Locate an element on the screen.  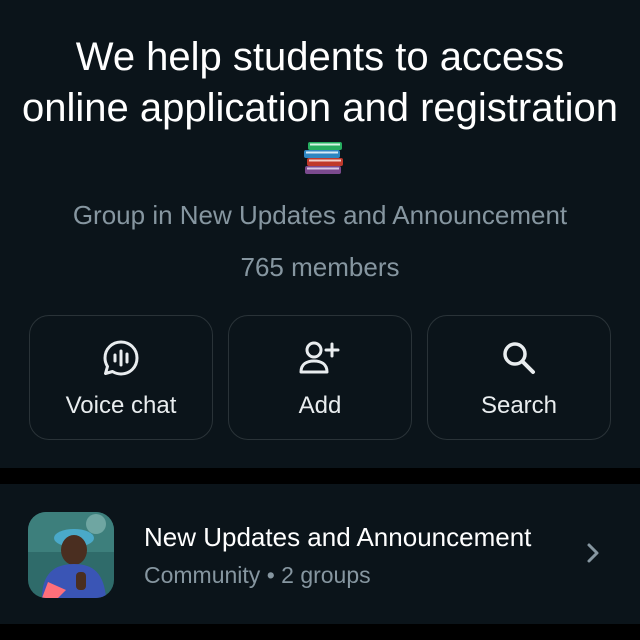
community-avatar is located at coordinates (71, 555).